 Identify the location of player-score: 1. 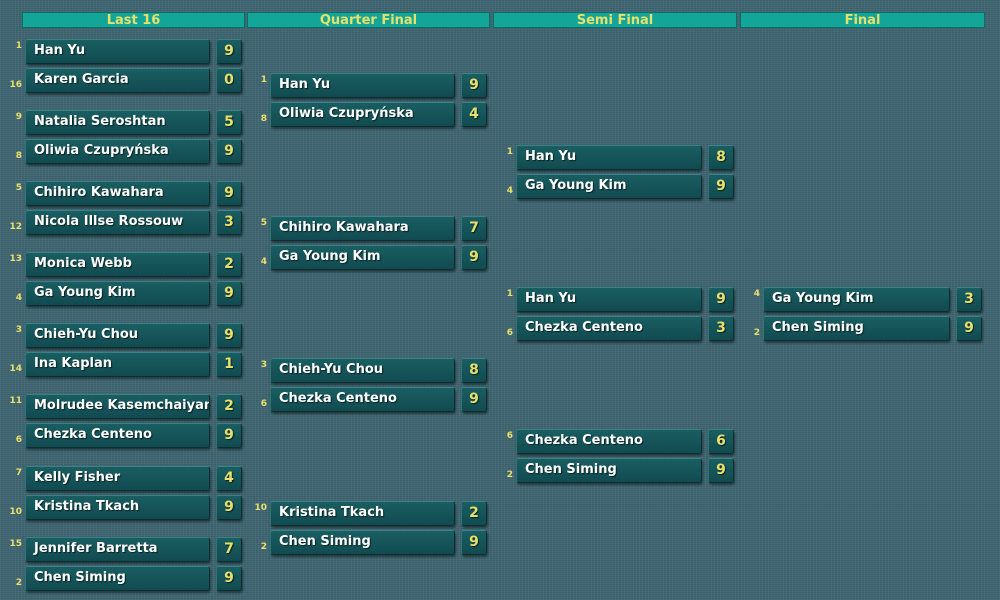
(229, 364).